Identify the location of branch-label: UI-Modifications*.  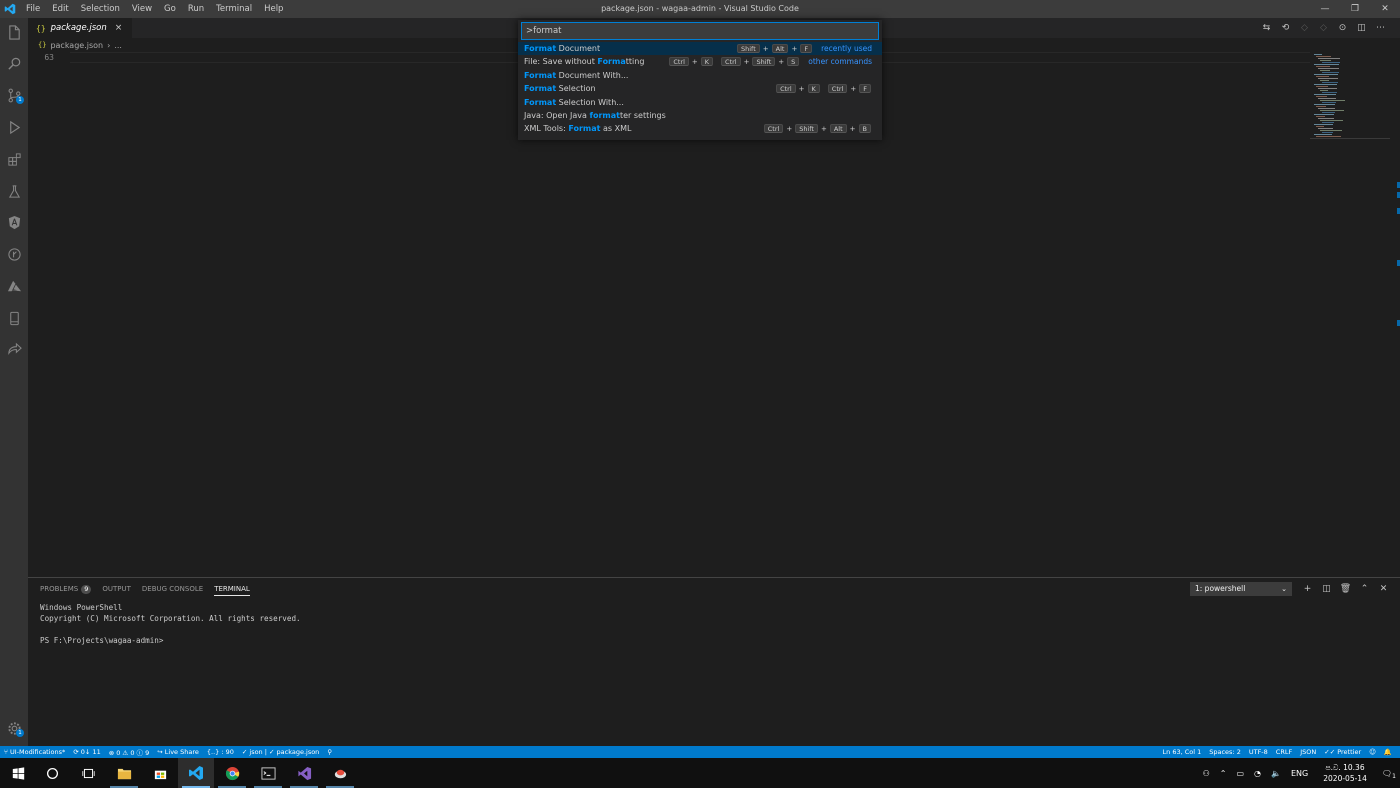
(37, 752).